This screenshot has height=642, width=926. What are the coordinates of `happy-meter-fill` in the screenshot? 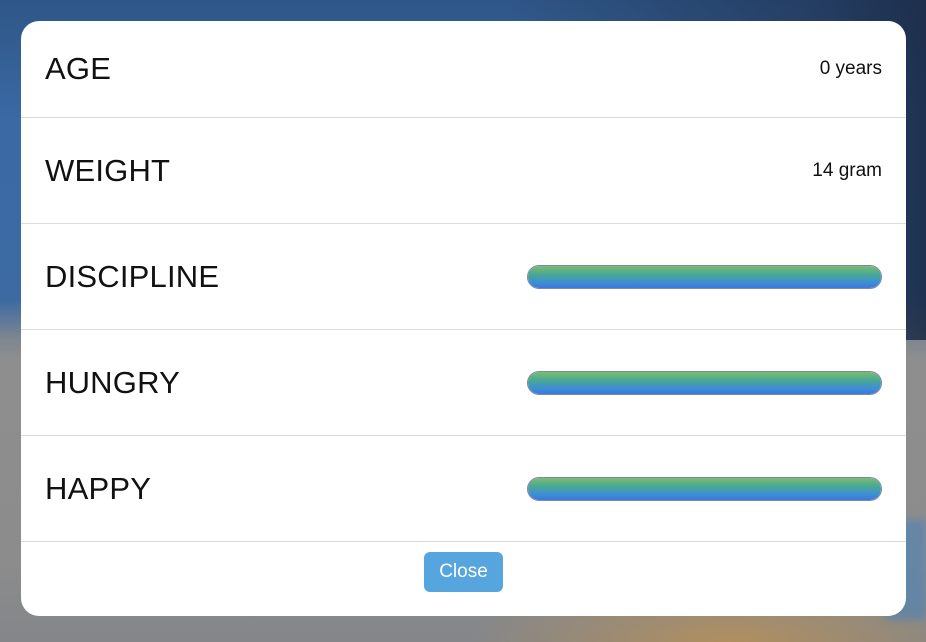 It's located at (704, 488).